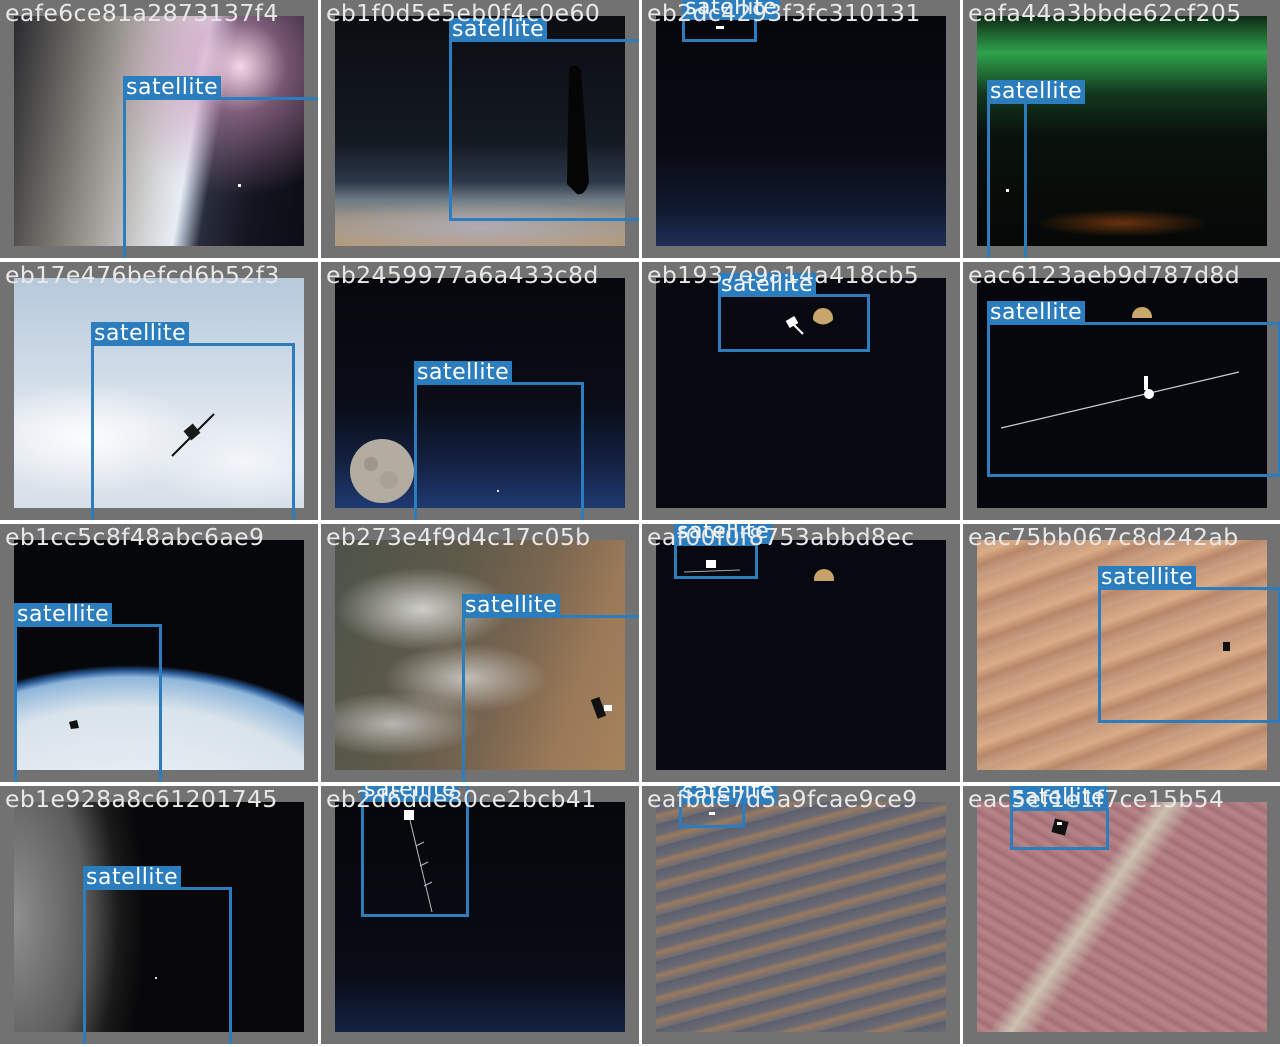 The height and width of the screenshot is (1047, 1280). I want to click on grid-cell: satellite eafa44a3bbde62cf205, so click(1121, 129).